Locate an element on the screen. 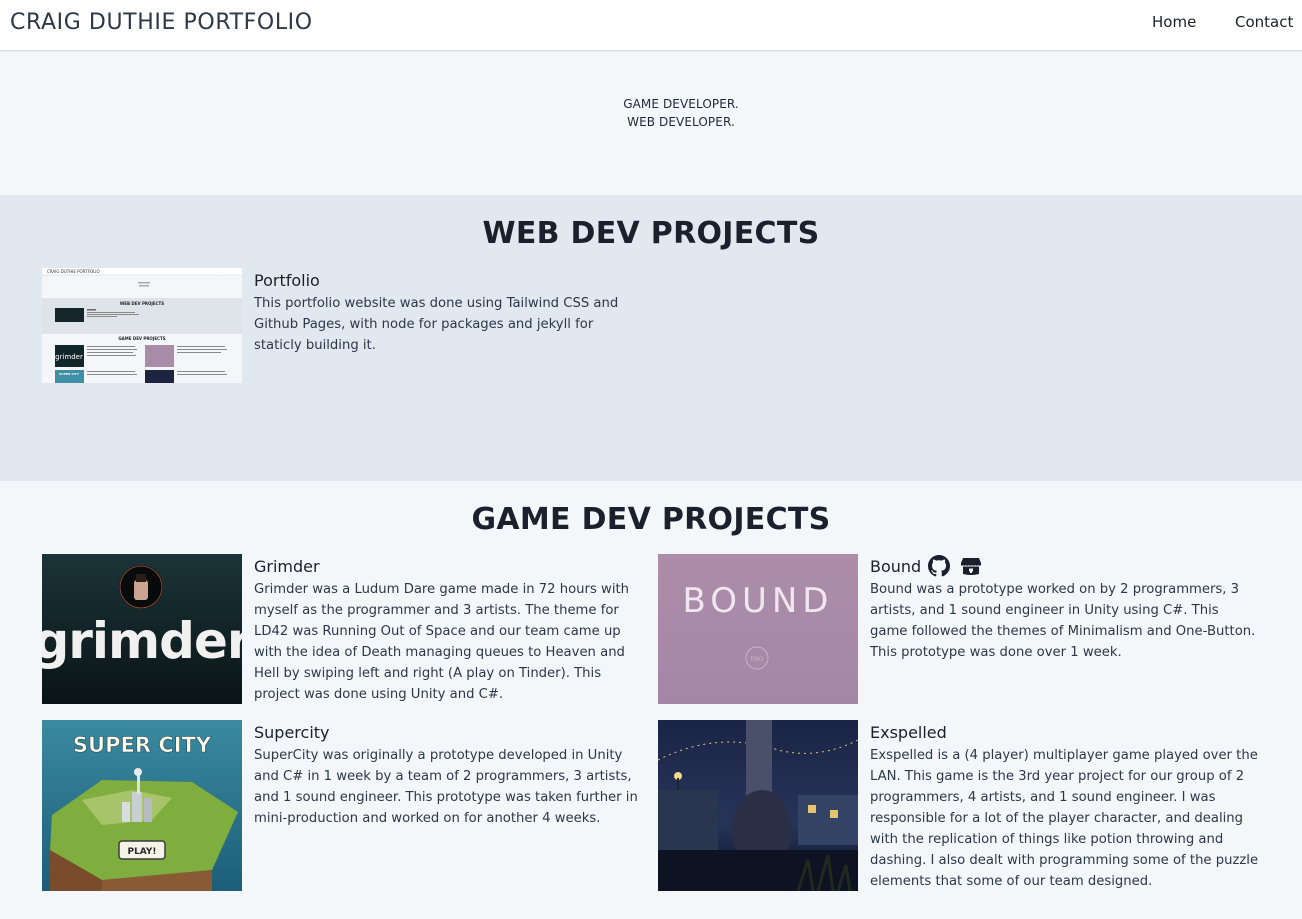 The image size is (1302, 919). exspelled-thumbnail is located at coordinates (758, 805).